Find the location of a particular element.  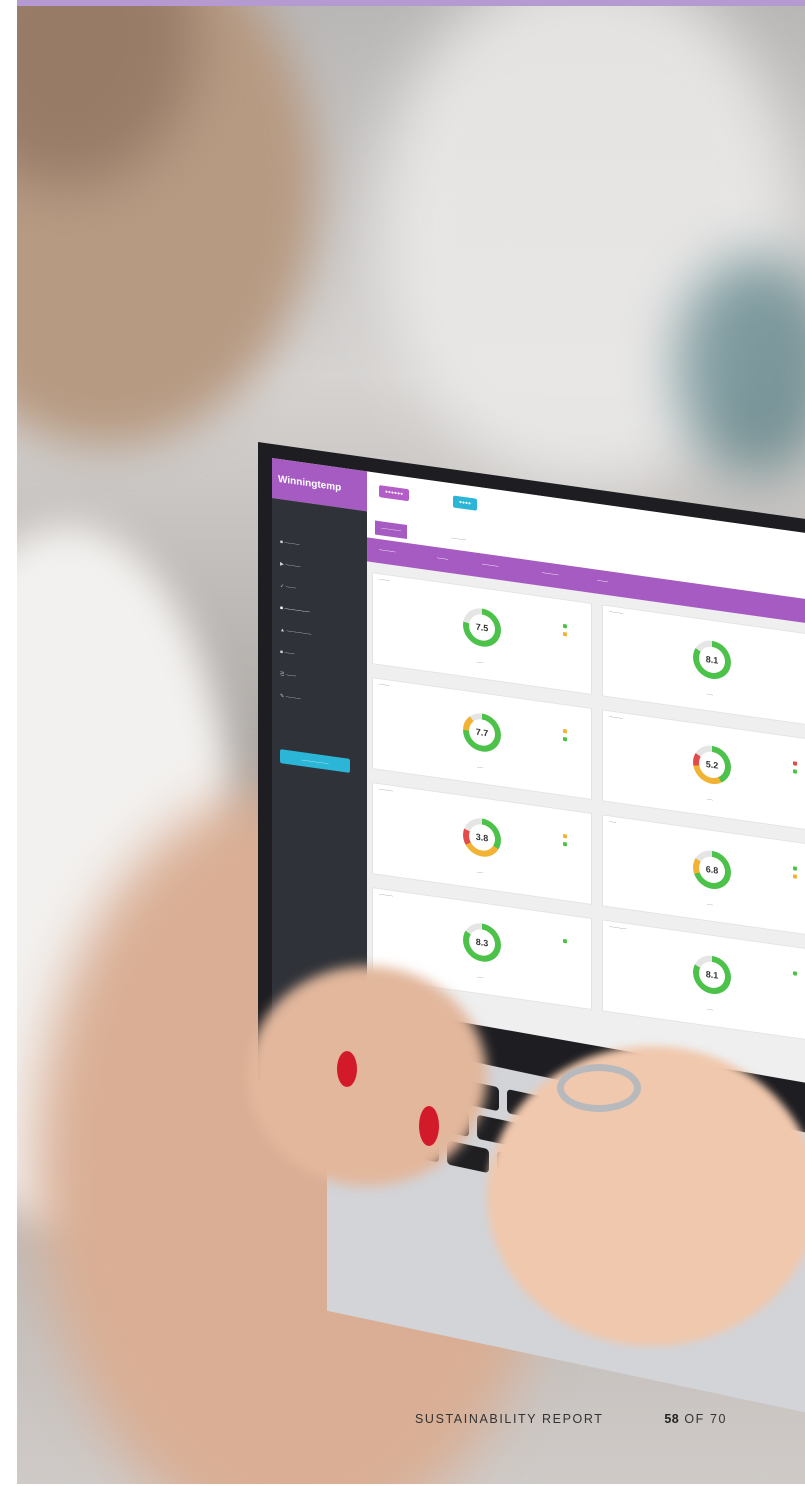

score-gauge: 6.8 is located at coordinates (712, 870).